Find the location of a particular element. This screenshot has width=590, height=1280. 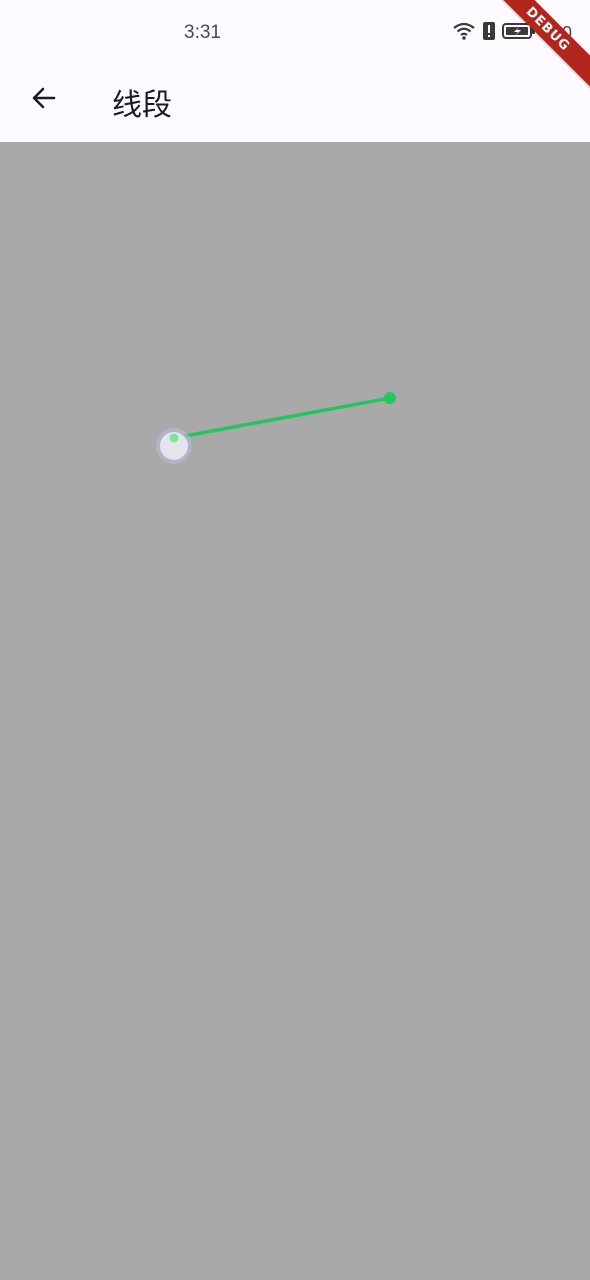

status-time: 3:31 is located at coordinates (202, 32).